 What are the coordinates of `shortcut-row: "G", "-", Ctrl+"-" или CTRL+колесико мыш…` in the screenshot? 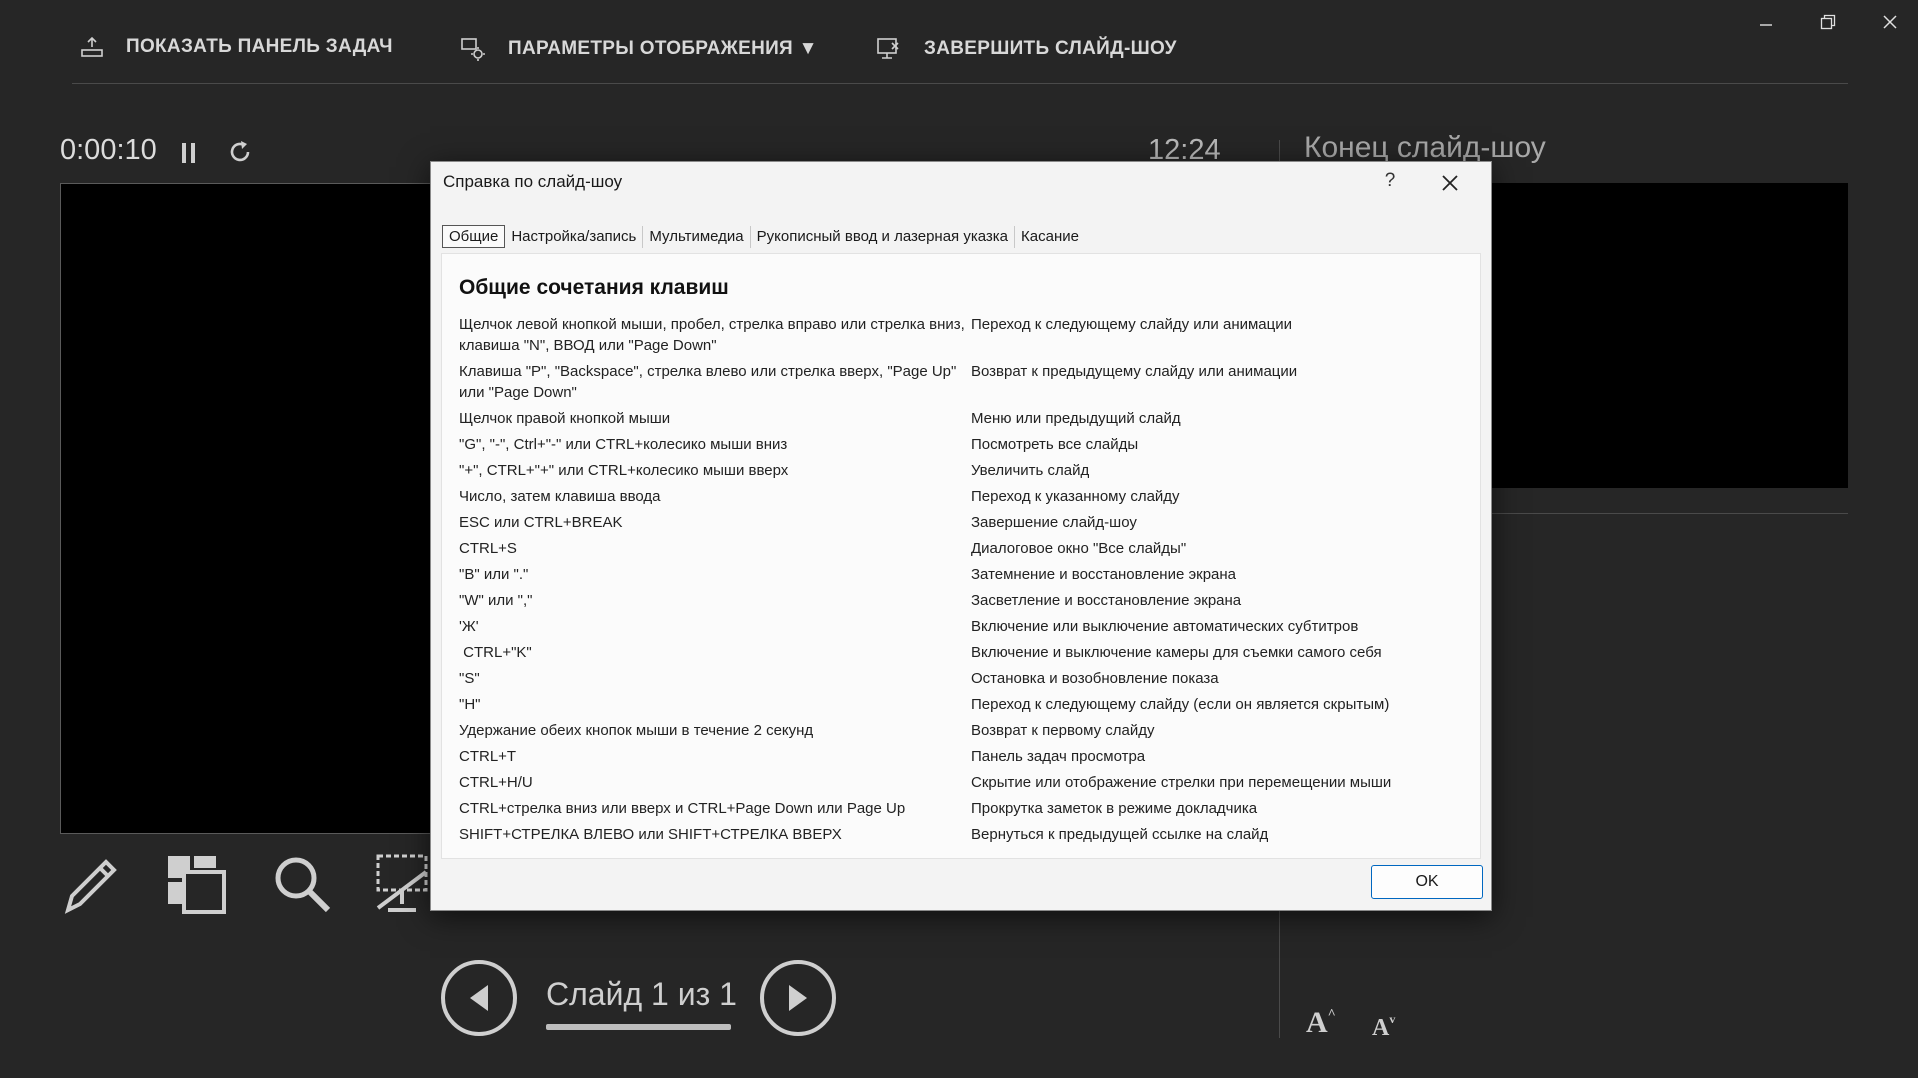 It's located at (964, 444).